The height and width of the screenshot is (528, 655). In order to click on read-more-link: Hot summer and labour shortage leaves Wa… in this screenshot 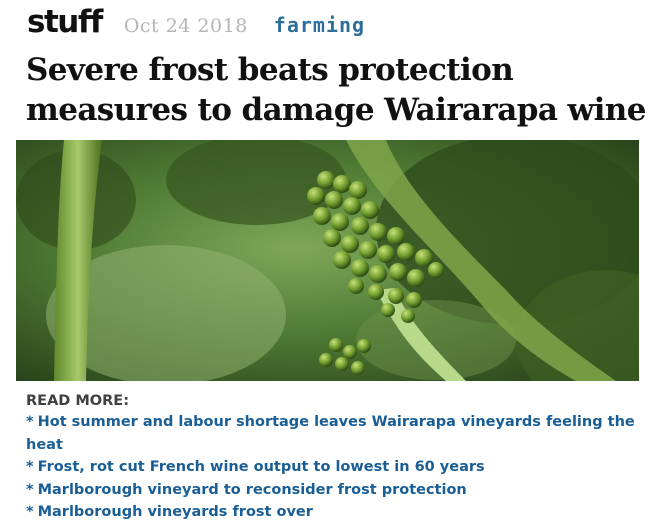, I will do `click(330, 433)`.